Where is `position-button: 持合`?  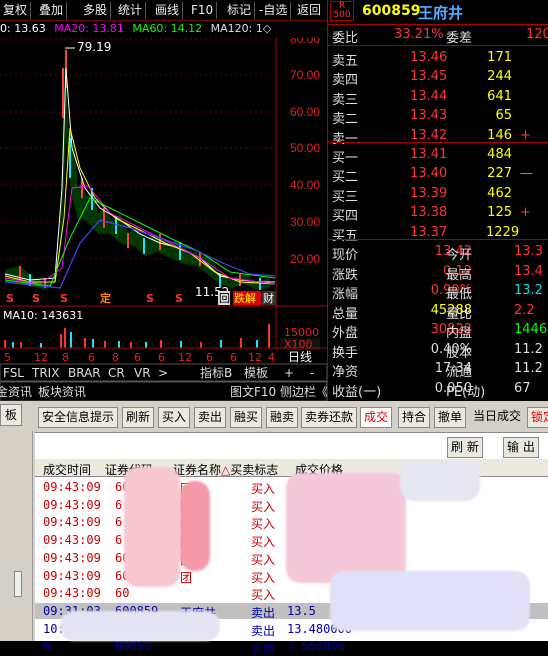 position-button: 持合 is located at coordinates (414, 417).